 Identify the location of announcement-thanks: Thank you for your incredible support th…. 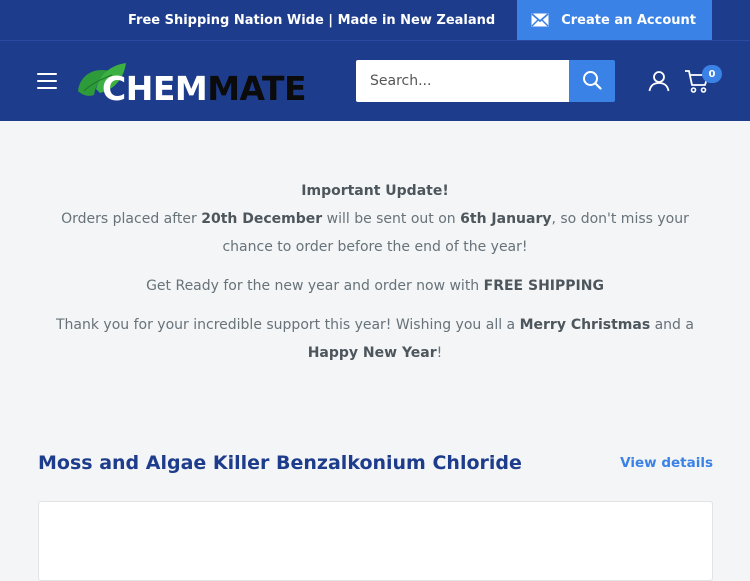
(375, 339).